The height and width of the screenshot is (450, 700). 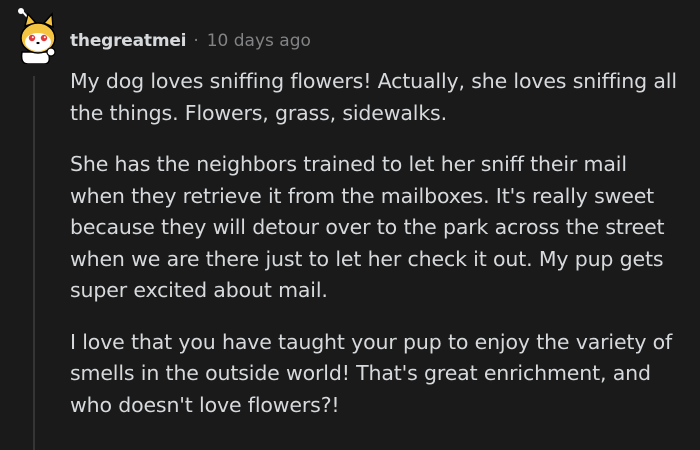 What do you see at coordinates (259, 41) in the screenshot?
I see `timestamp: 10 days ago` at bounding box center [259, 41].